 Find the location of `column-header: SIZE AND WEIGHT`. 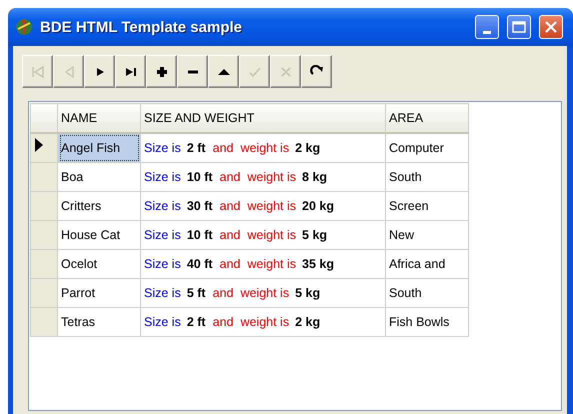

column-header: SIZE AND WEIGHT is located at coordinates (263, 118).